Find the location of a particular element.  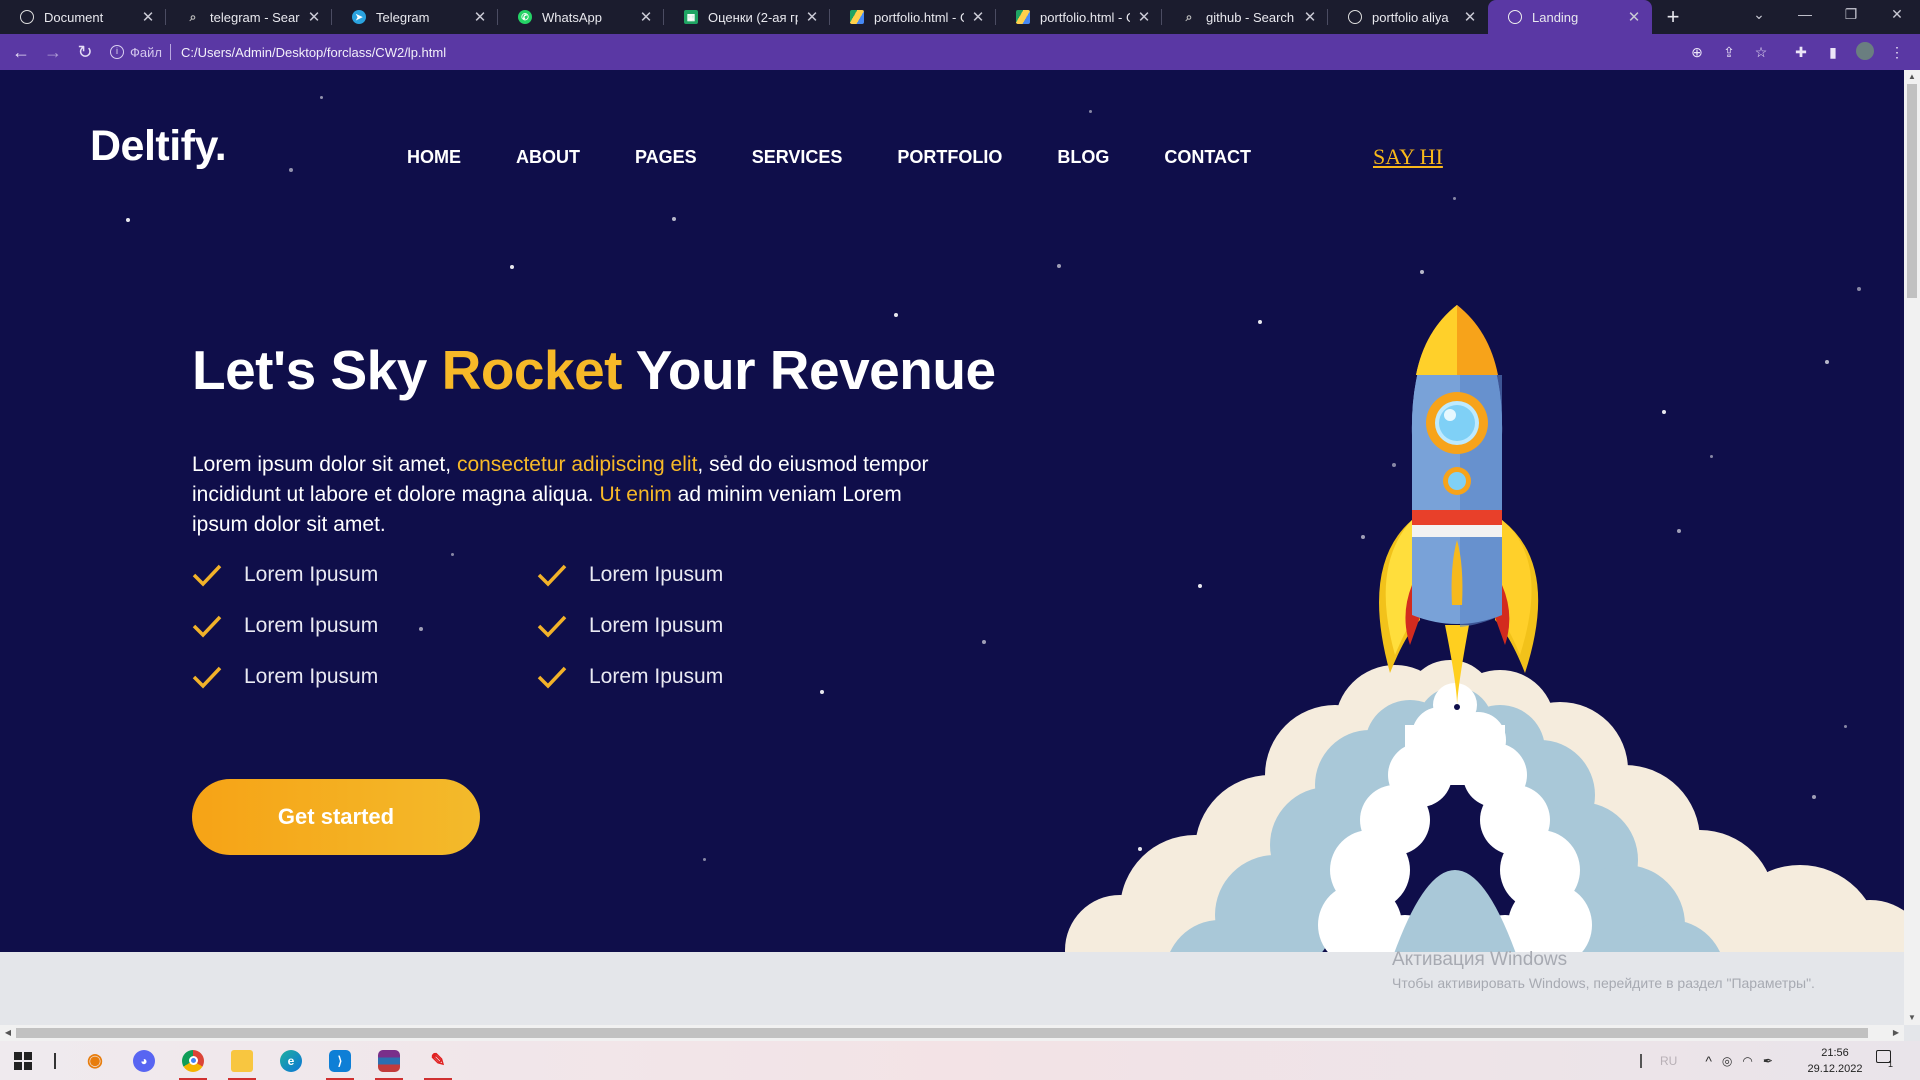

whatsapp-icon: ✆ is located at coordinates (525, 17).